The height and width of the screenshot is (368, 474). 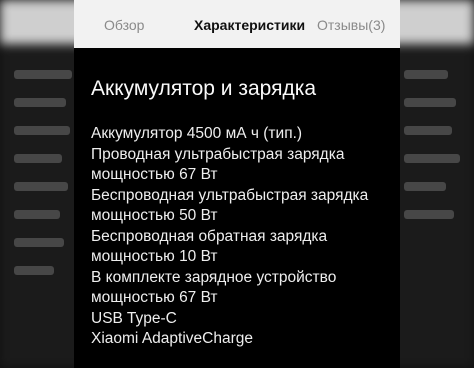 What do you see at coordinates (218, 154) in the screenshot?
I see `spec-line: Проводная ультрабыстрая зарядка` at bounding box center [218, 154].